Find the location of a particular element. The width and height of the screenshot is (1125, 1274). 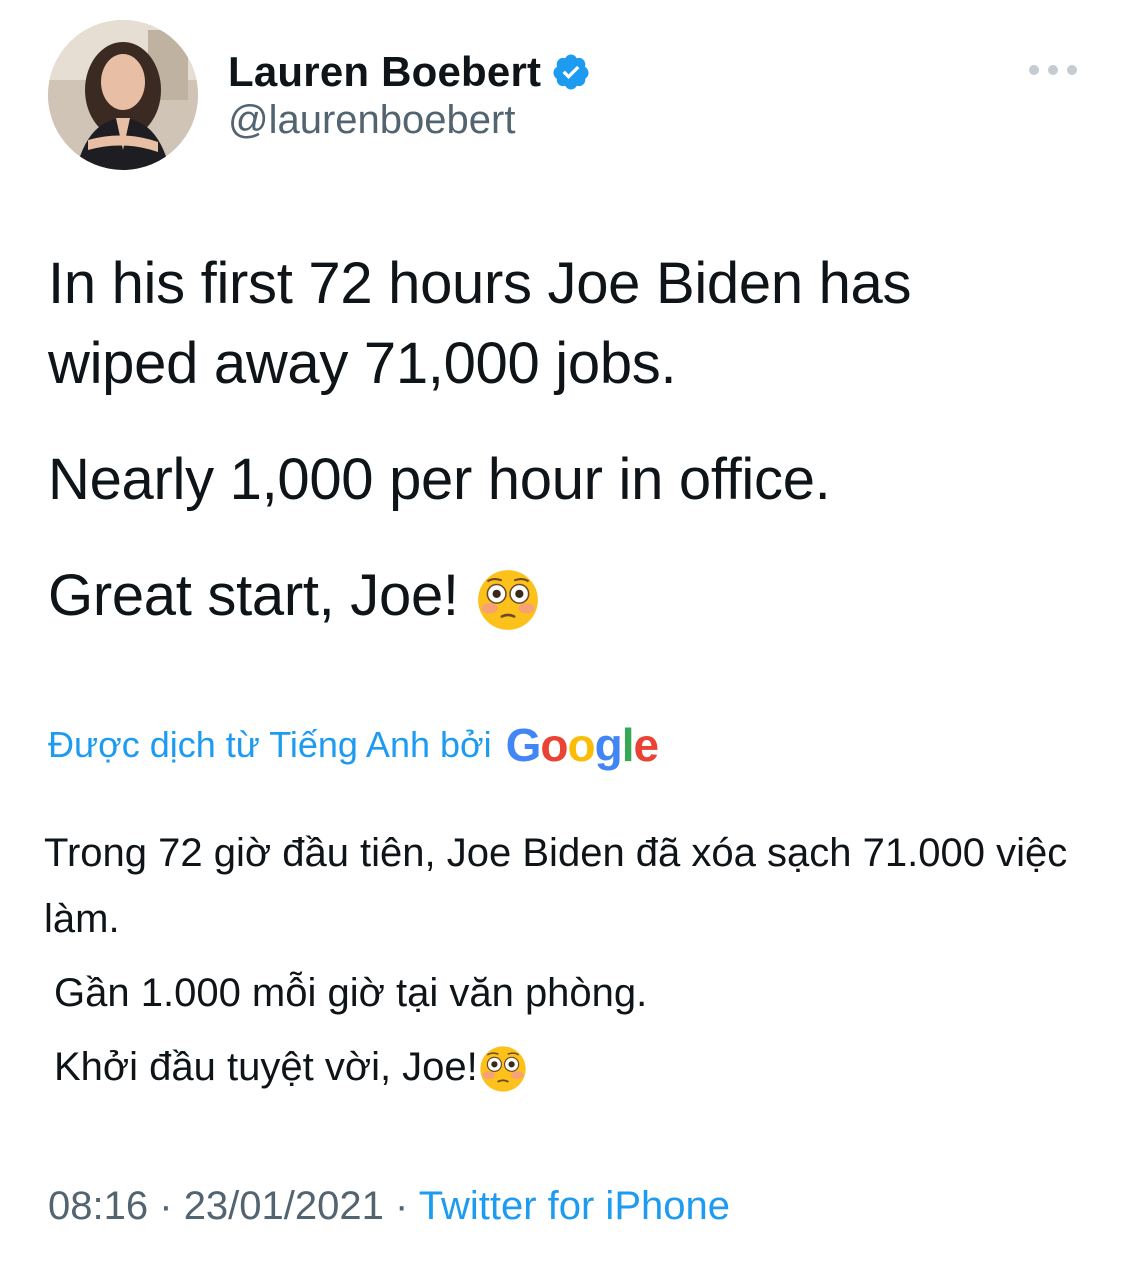

translation-paragraph-text: Khởi đầu tuyệt vời, Joe! is located at coordinates (266, 1067).